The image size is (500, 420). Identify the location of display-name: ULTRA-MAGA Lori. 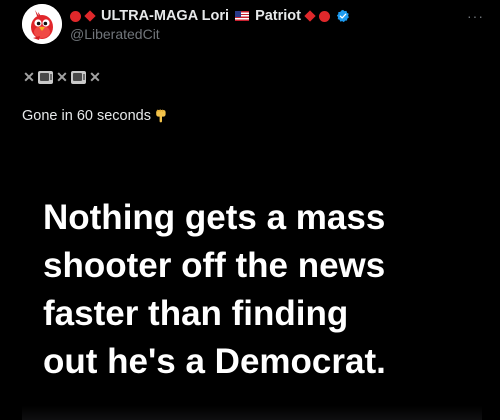
(165, 16).